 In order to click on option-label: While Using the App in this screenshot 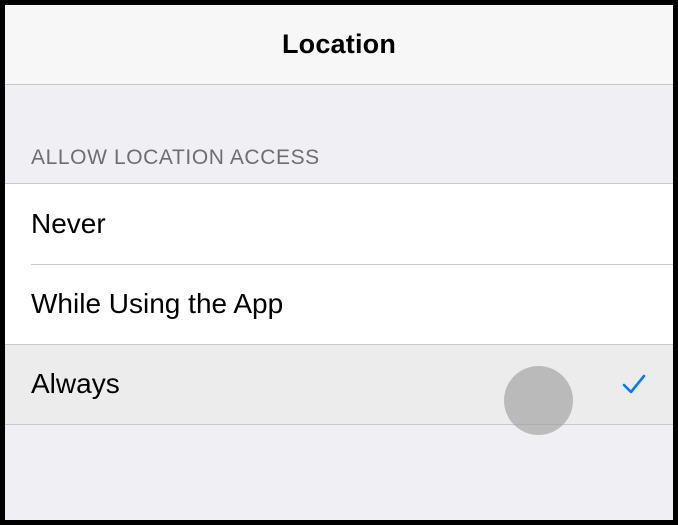, I will do `click(157, 303)`.